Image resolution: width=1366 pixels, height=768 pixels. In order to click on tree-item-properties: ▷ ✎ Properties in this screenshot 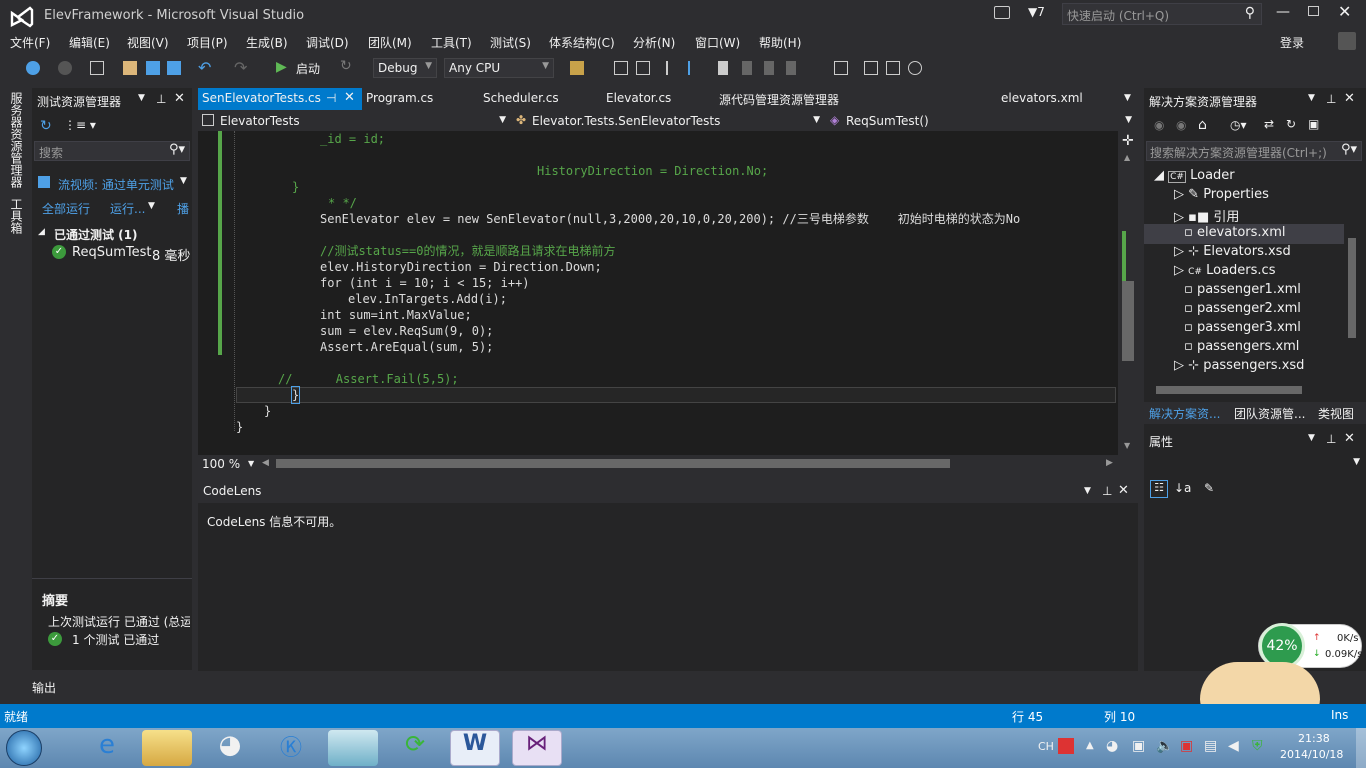, I will do `click(1221, 196)`.